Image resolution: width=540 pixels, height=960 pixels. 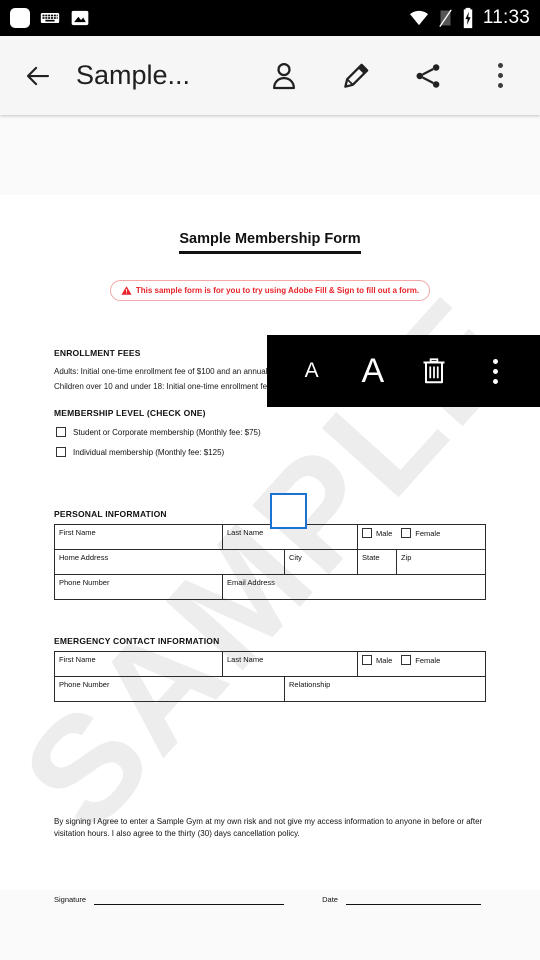 I want to click on cell-emergency-gender: Male Female, so click(x=421, y=664).